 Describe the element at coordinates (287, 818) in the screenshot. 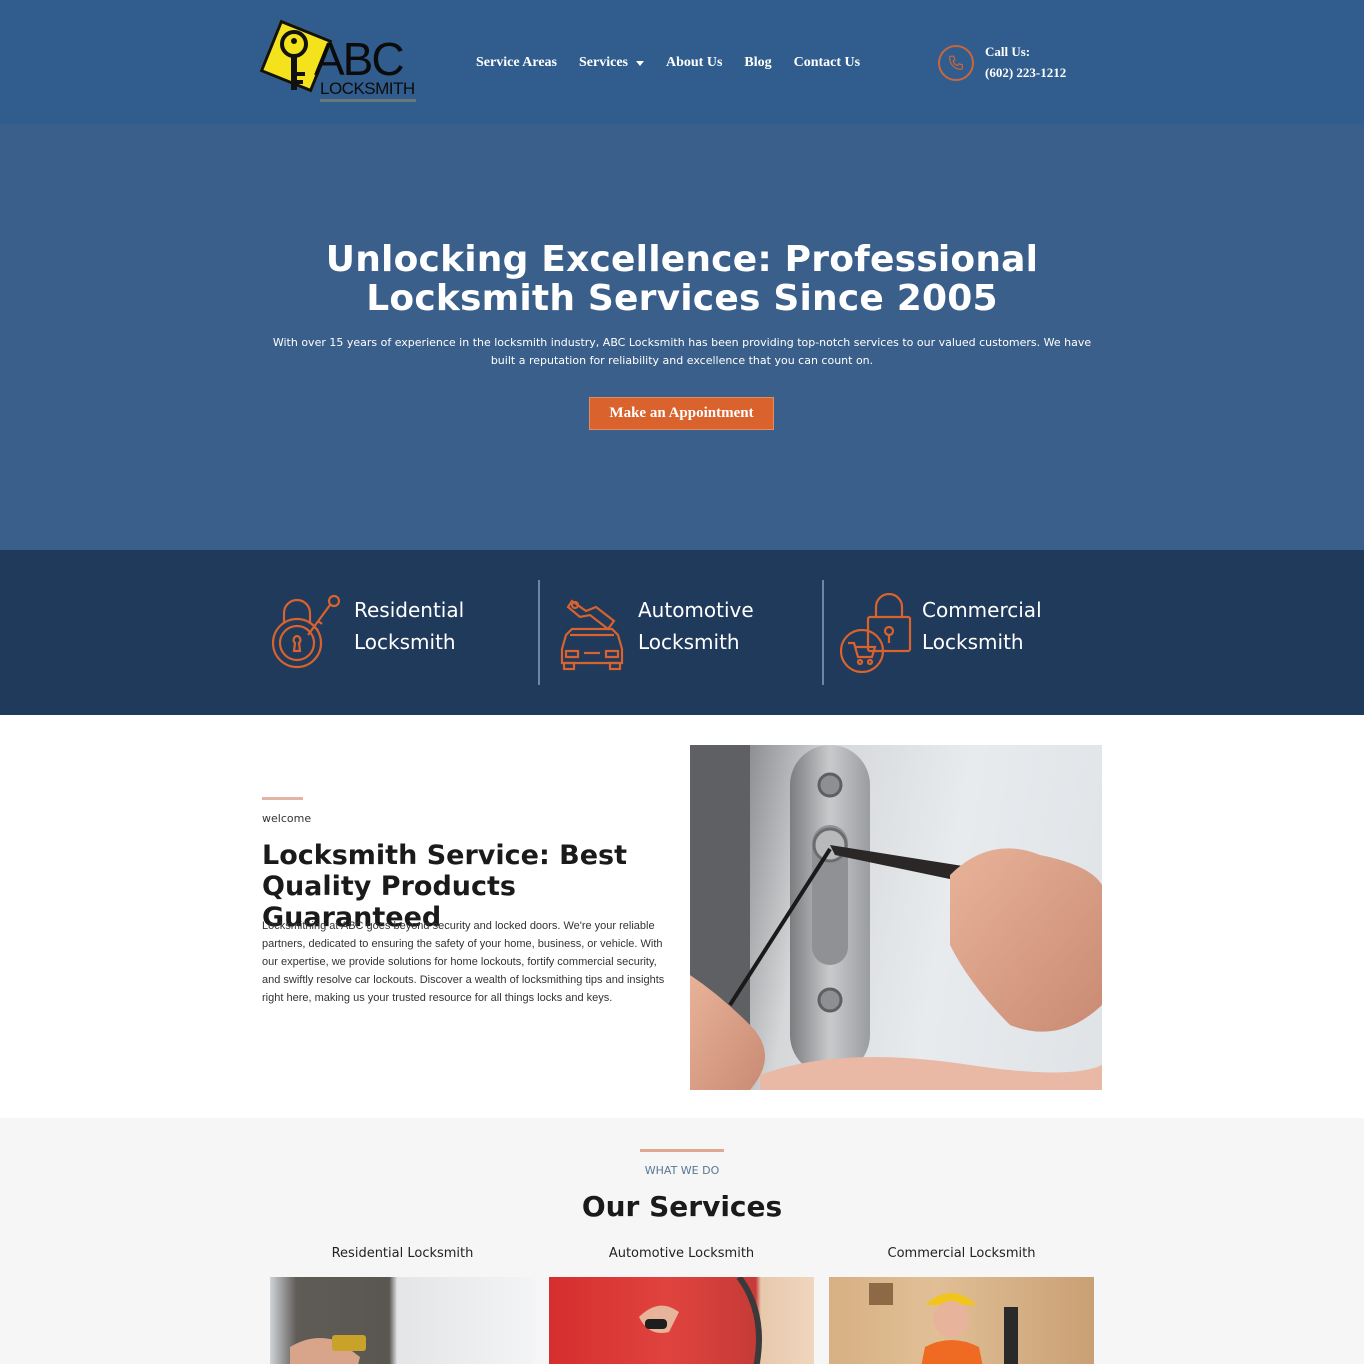

I see `welcome-eyebrow: welcome` at that location.